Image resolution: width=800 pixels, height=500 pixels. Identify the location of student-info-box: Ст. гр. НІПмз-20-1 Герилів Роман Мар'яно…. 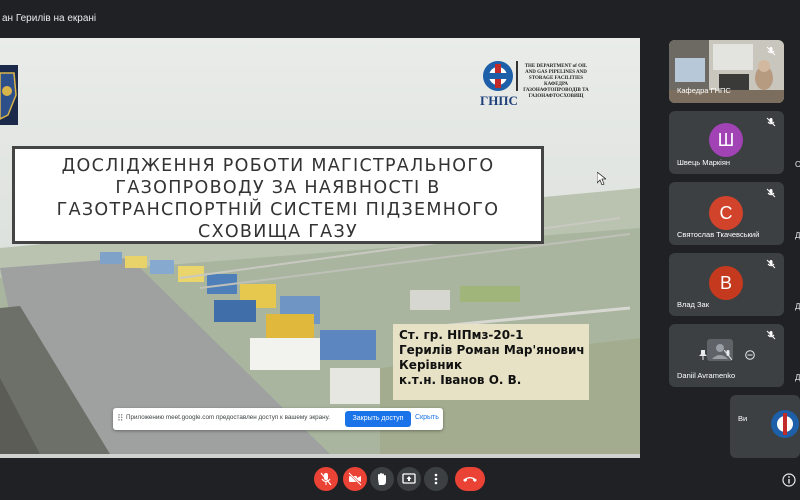
(491, 362).